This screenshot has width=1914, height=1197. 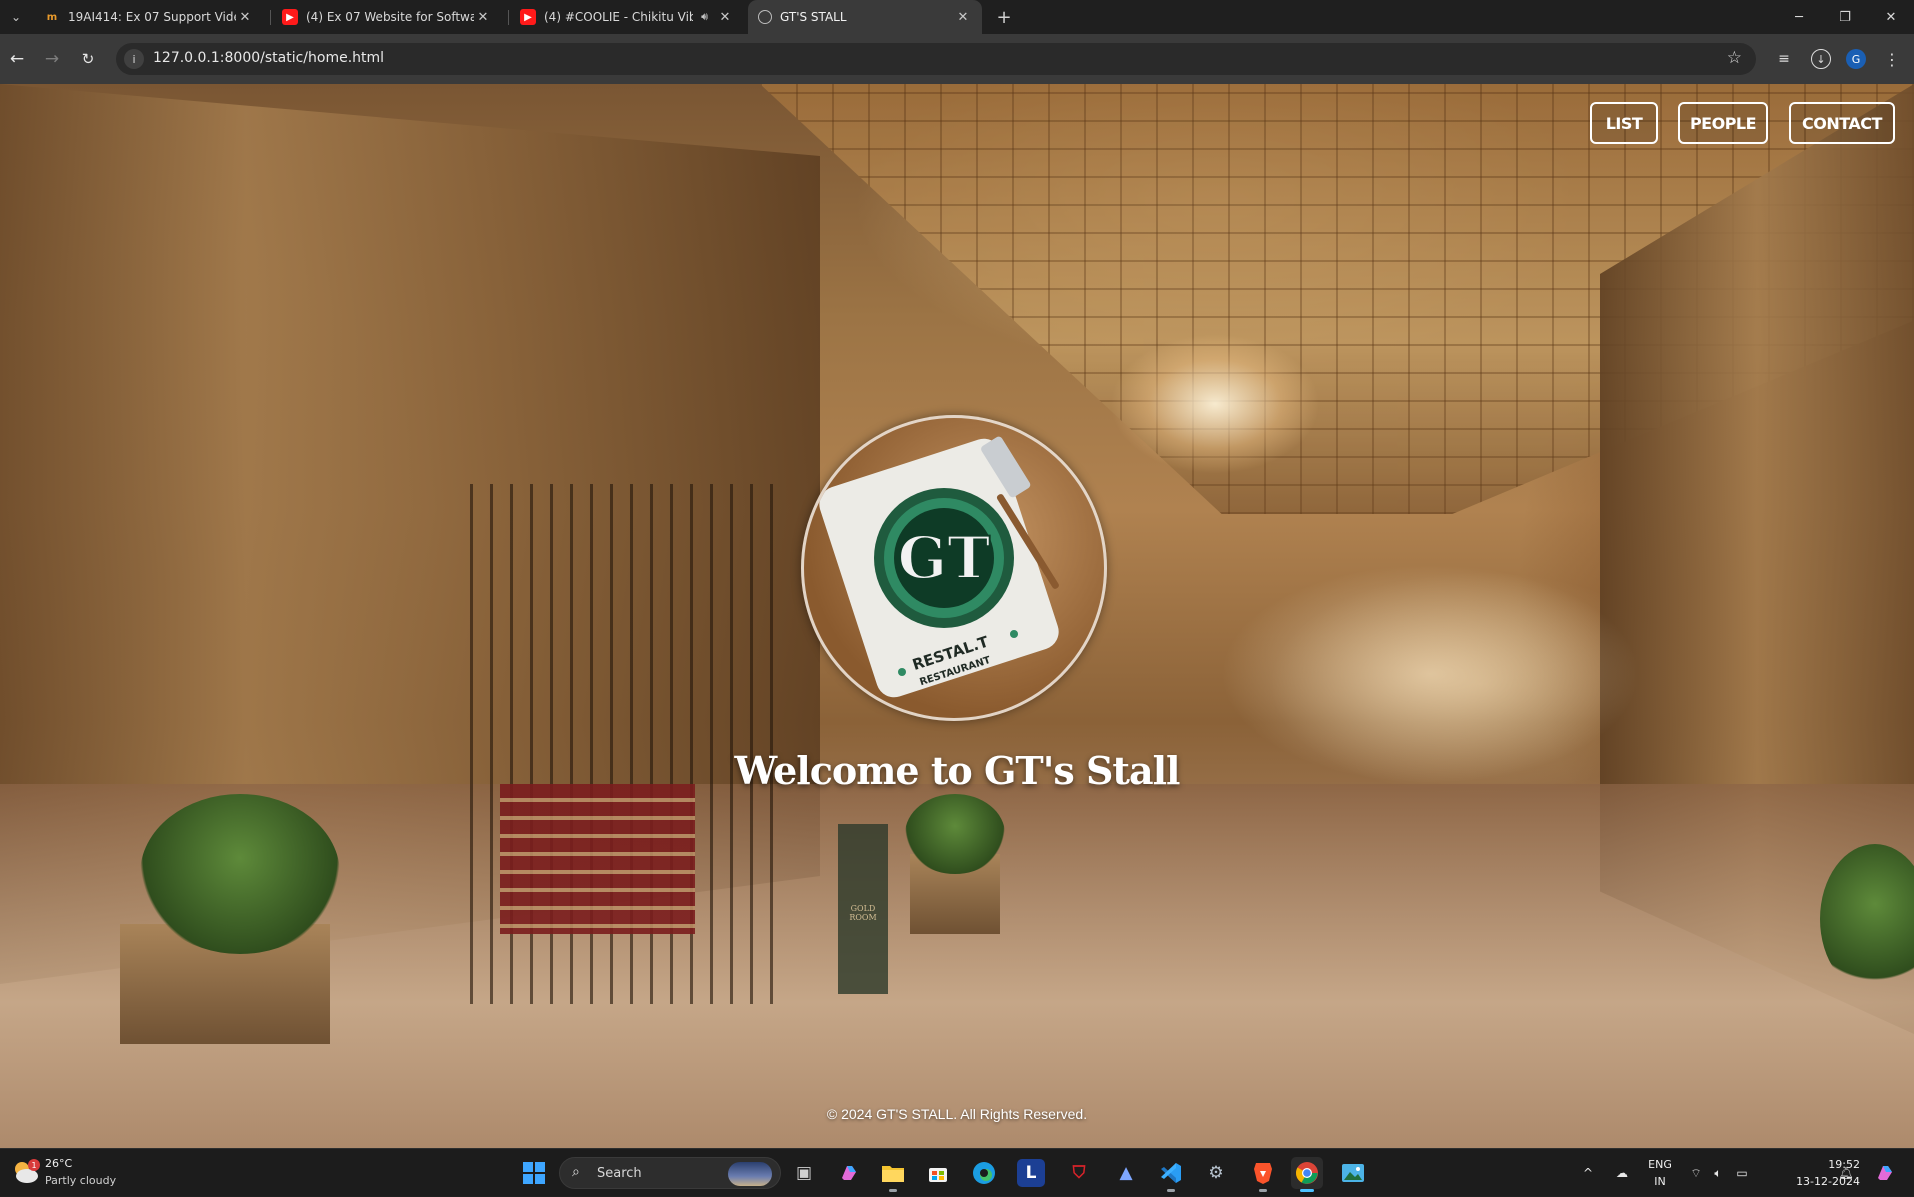 What do you see at coordinates (804, 1173) in the screenshot?
I see `task-view-icon: ▣` at bounding box center [804, 1173].